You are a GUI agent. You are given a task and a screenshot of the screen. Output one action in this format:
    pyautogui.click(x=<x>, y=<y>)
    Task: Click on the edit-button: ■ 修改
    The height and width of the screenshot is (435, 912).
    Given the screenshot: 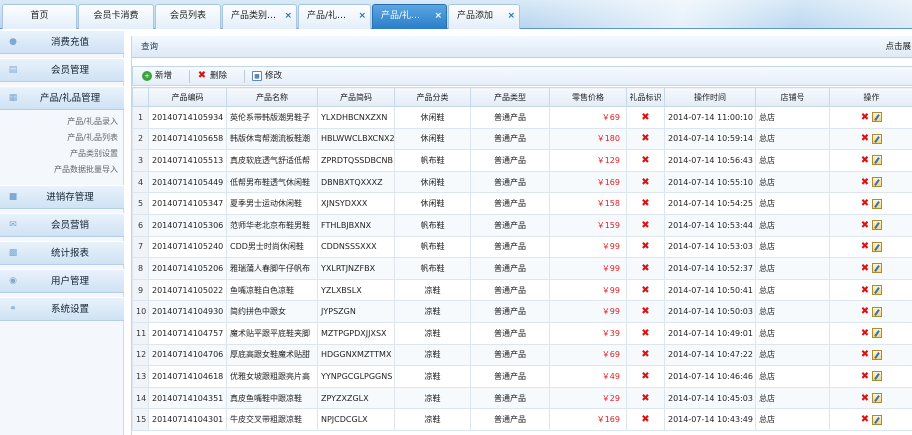 What is the action you would take?
    pyautogui.click(x=267, y=76)
    